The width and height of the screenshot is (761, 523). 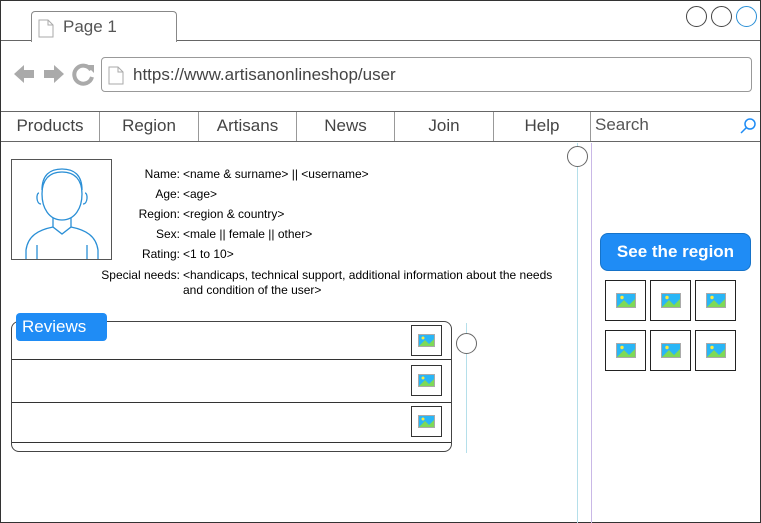 What do you see at coordinates (140, 275) in the screenshot?
I see `special-needs-label: Special needs:` at bounding box center [140, 275].